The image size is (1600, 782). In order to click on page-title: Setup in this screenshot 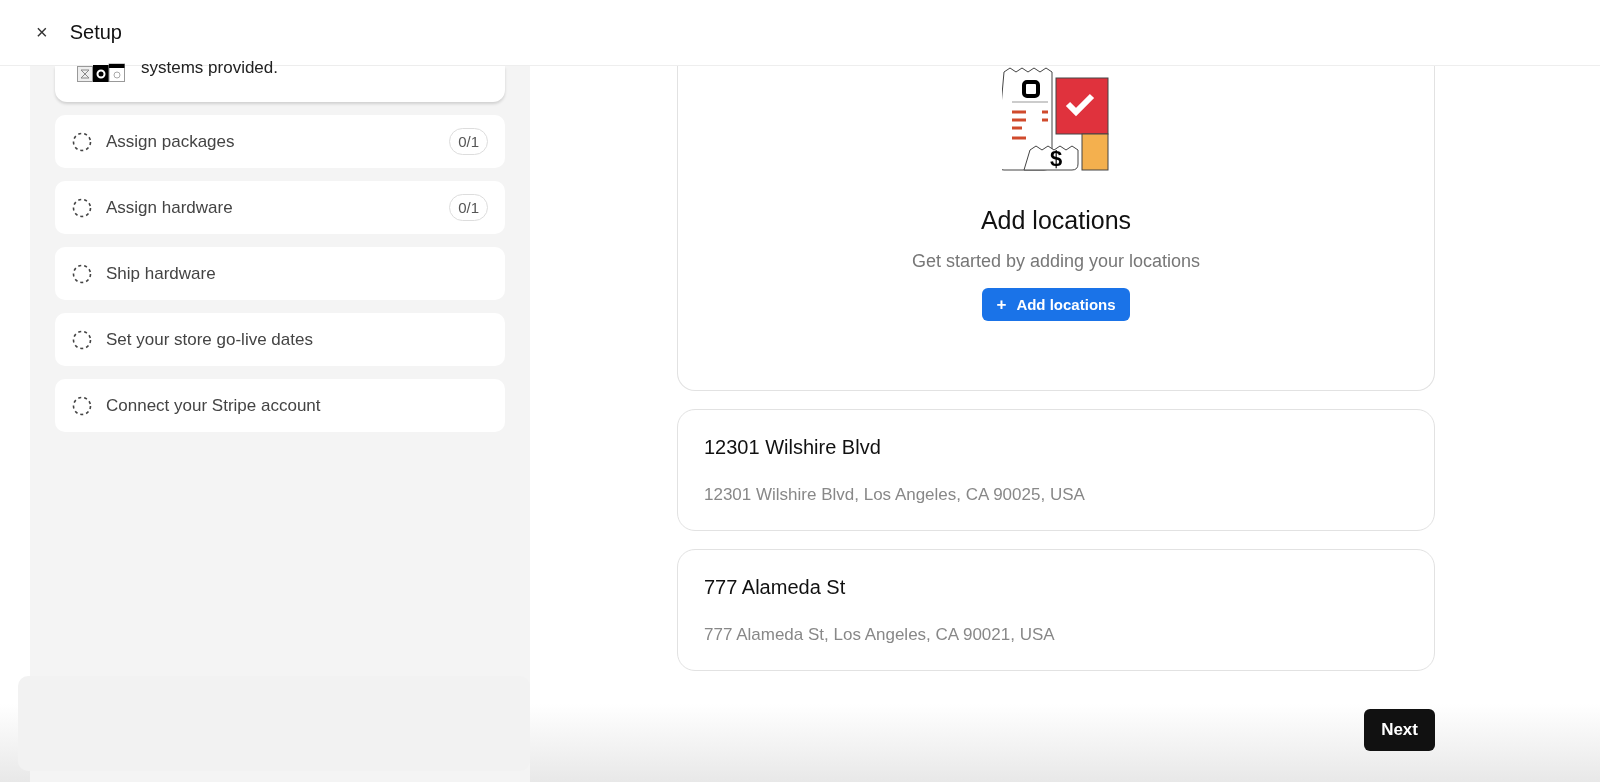, I will do `click(95, 32)`.